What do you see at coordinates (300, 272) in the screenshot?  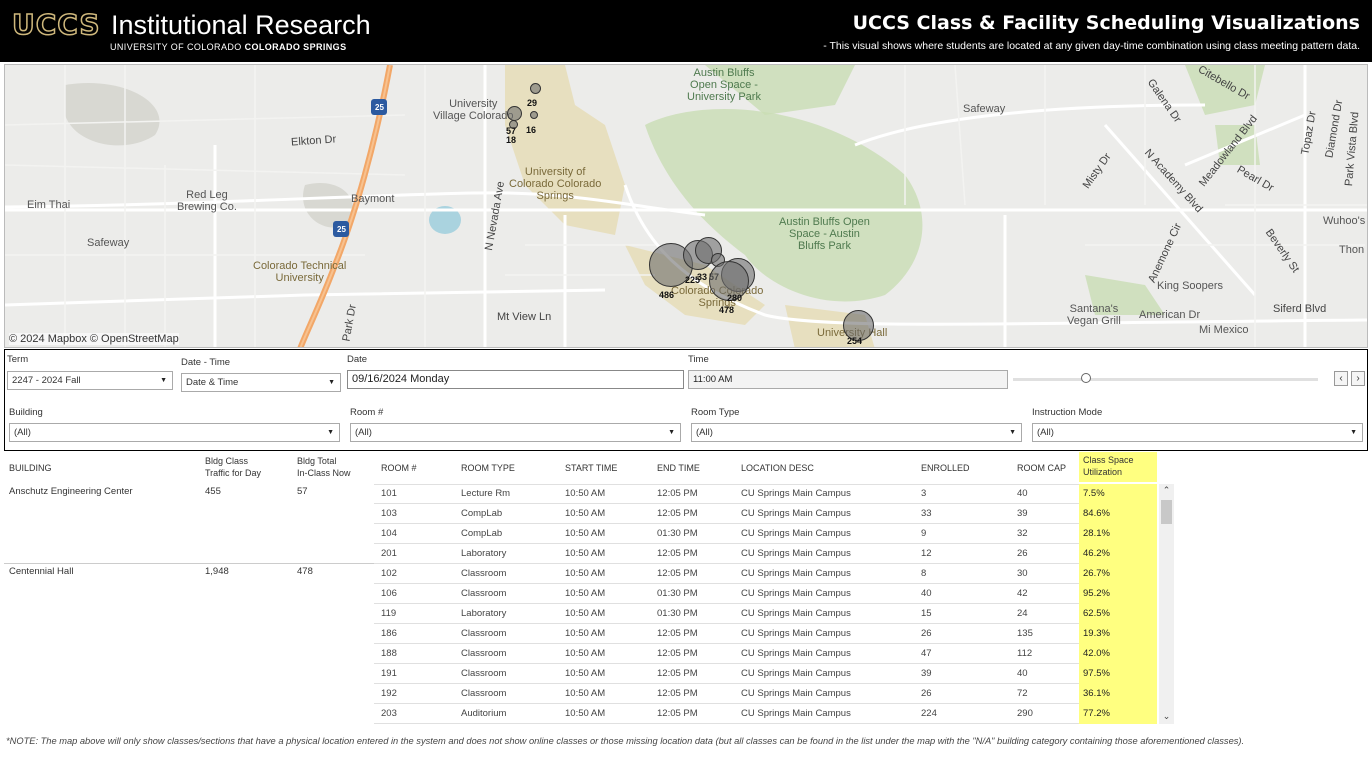 I see `map-label-colorado-tech: Colorado Technical University` at bounding box center [300, 272].